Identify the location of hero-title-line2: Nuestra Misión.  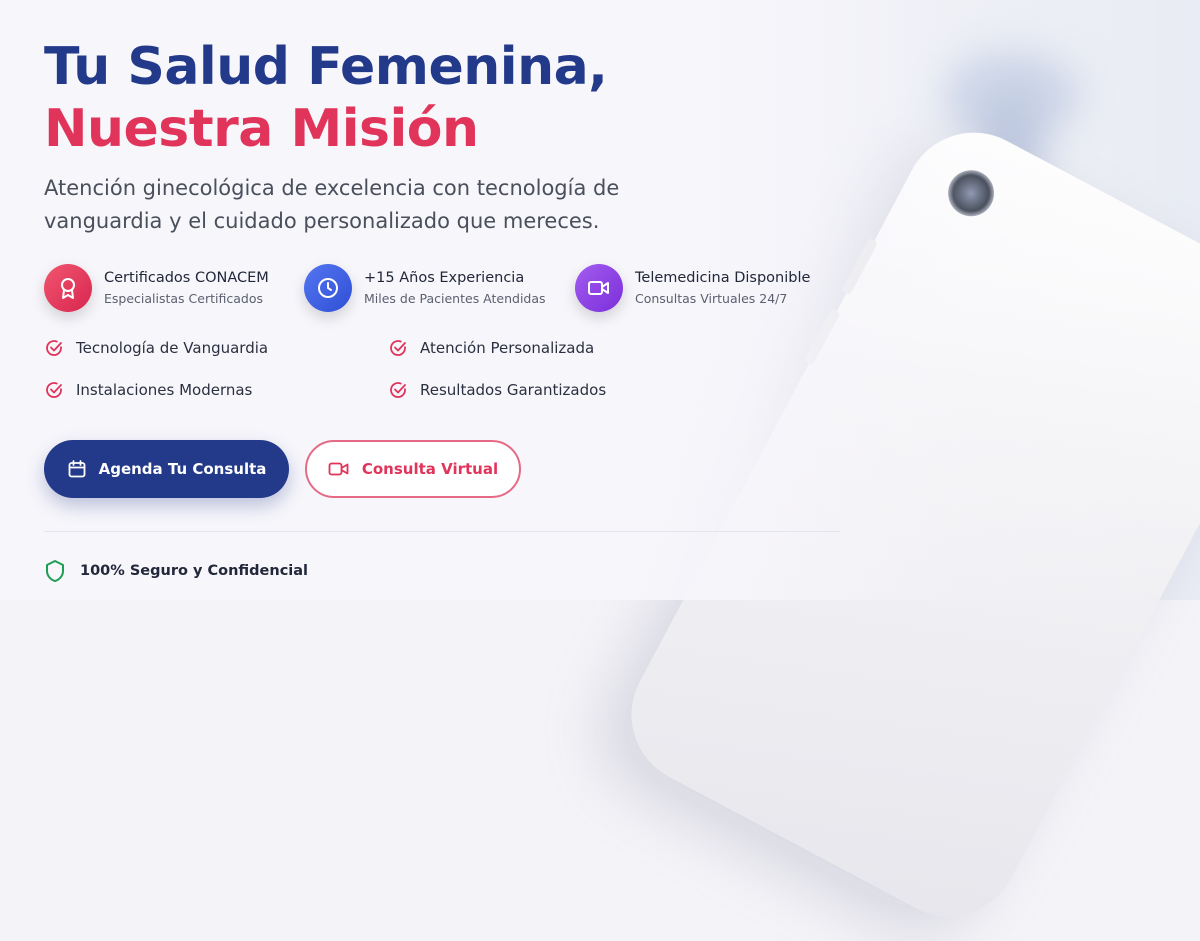
(261, 129).